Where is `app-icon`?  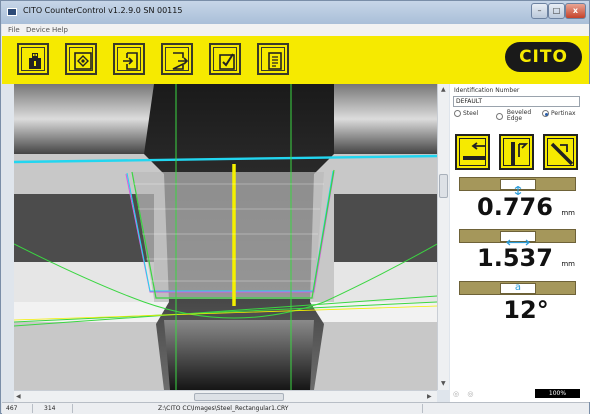
app-icon is located at coordinates (12, 12).